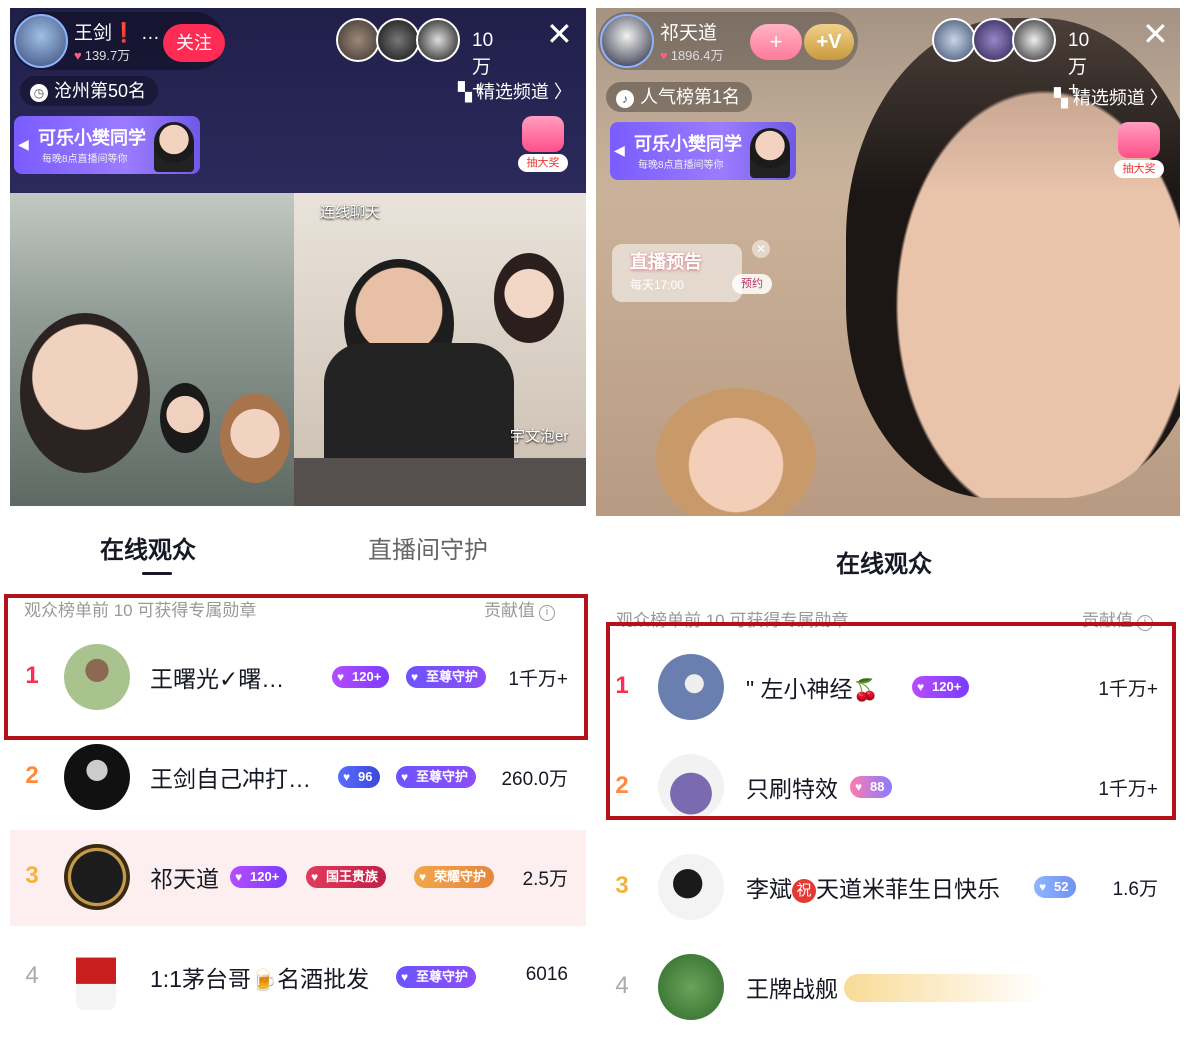  I want to click on tab-online-audience: 在线观众, so click(148, 547).